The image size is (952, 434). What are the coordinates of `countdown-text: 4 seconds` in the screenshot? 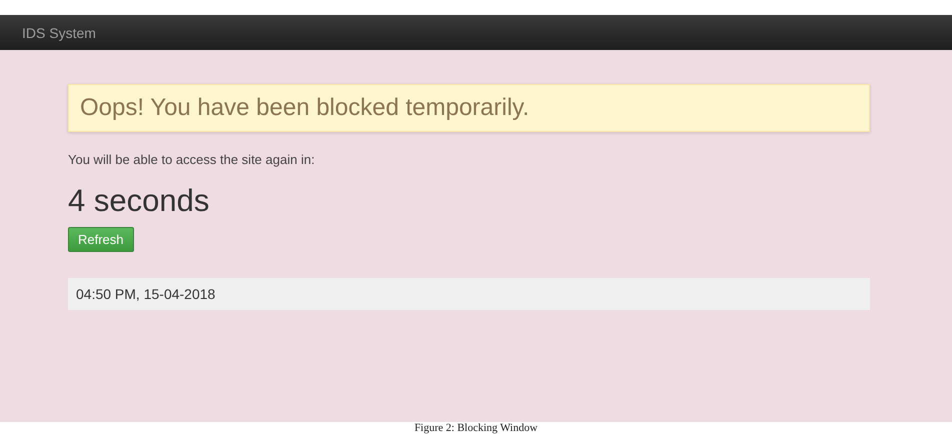 It's located at (139, 201).